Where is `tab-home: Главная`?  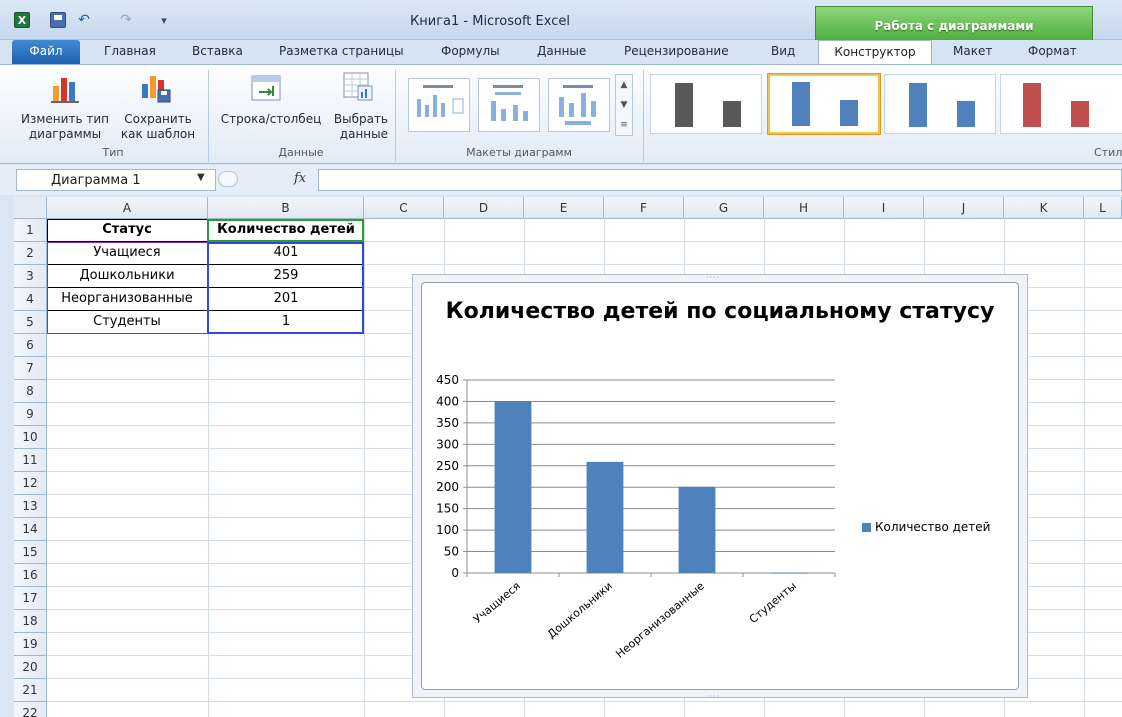 tab-home: Главная is located at coordinates (130, 54).